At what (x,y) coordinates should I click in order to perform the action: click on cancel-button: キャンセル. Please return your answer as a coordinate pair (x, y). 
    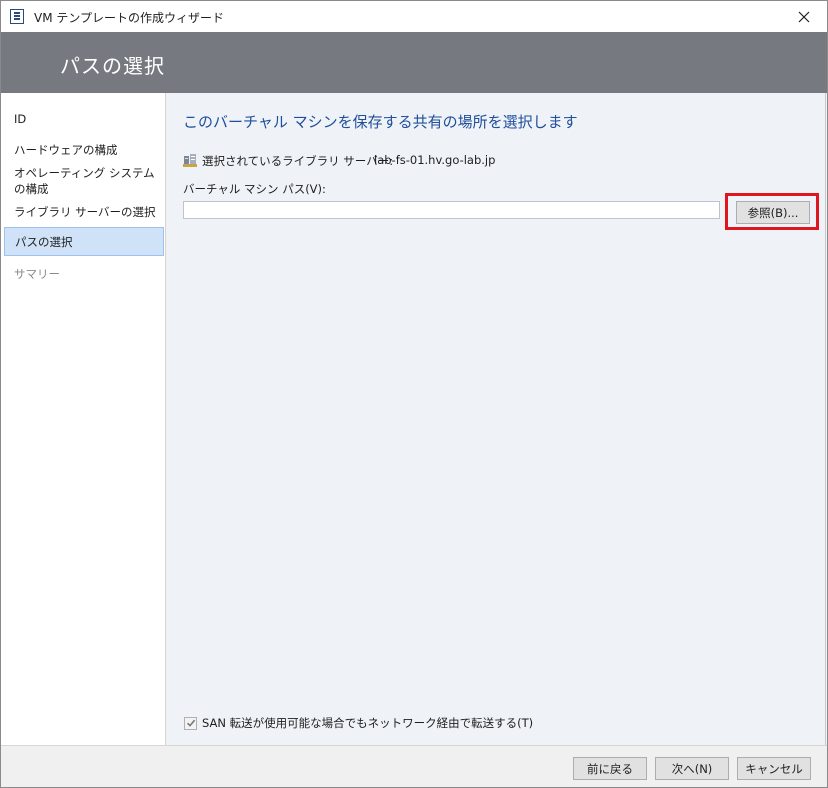
    Looking at the image, I should click on (774, 768).